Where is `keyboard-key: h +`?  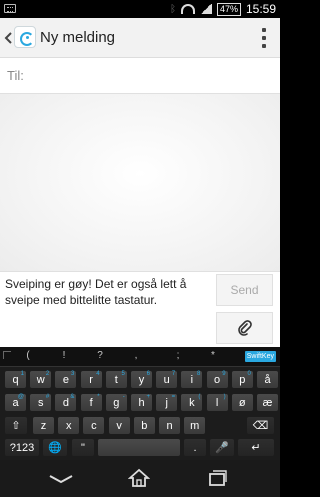
keyboard-key: h + is located at coordinates (141, 402).